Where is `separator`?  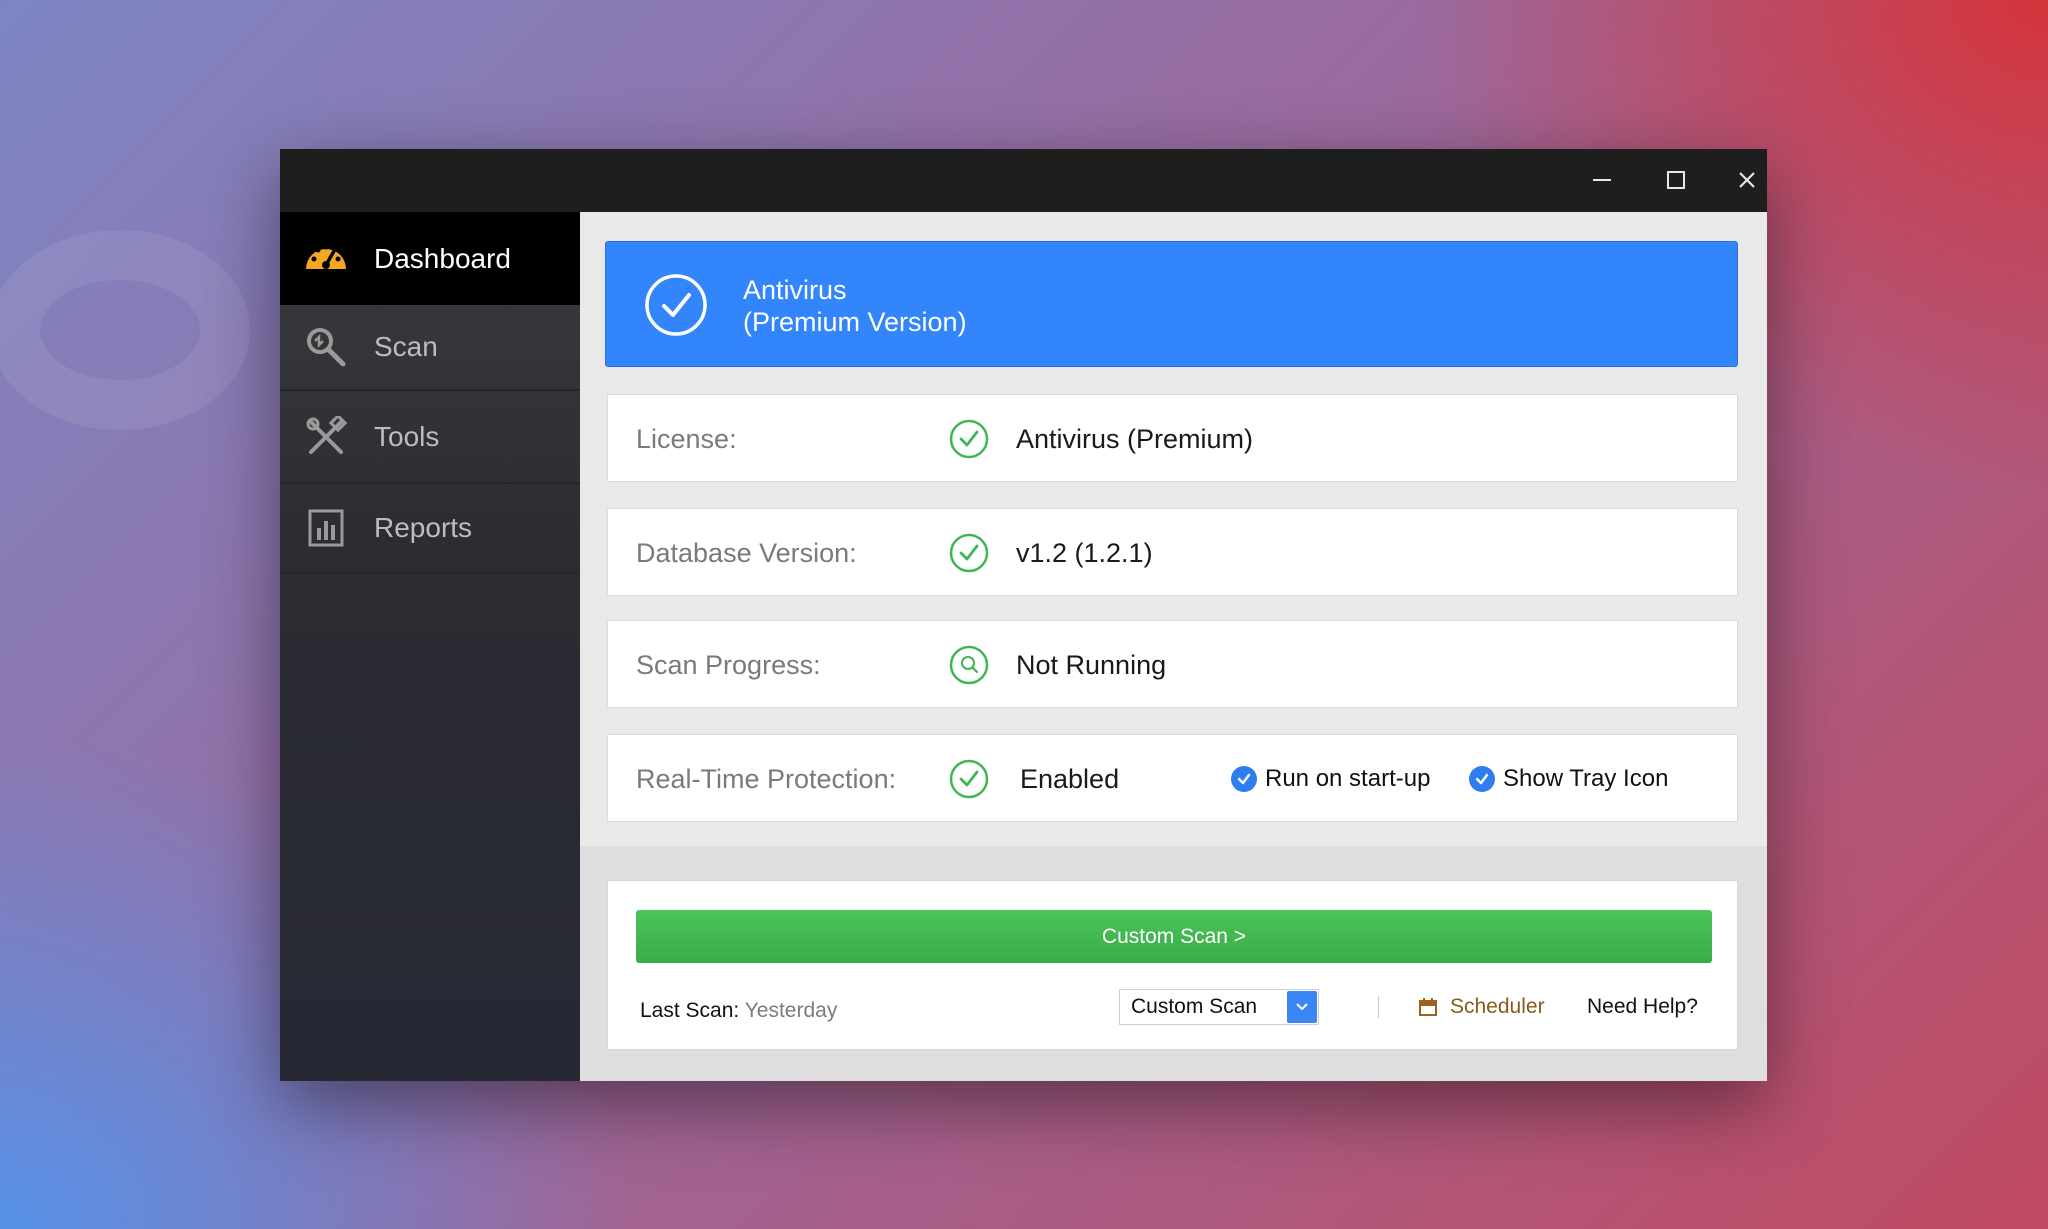 separator is located at coordinates (1378, 1007).